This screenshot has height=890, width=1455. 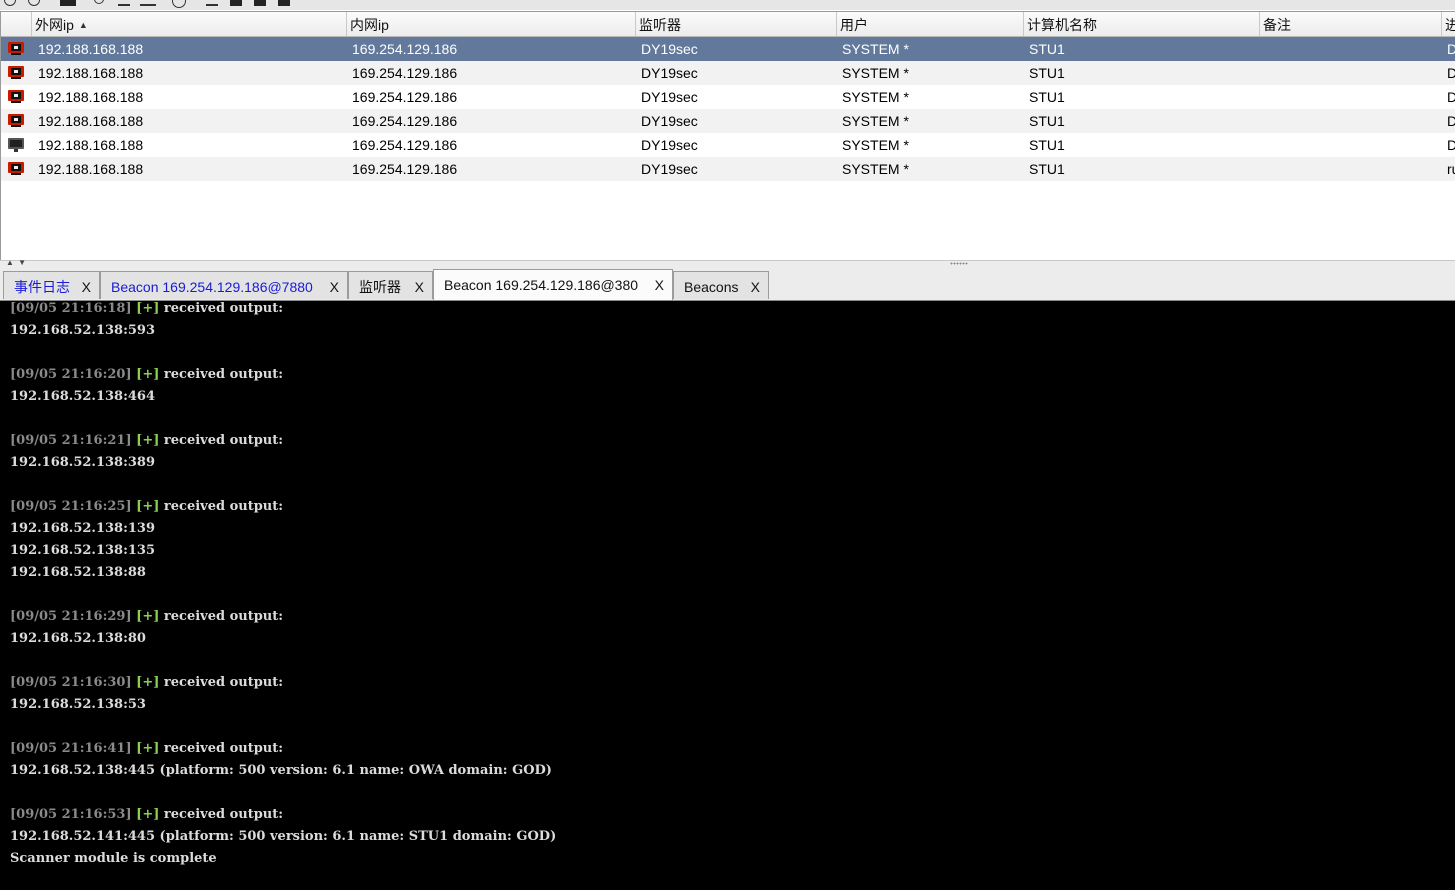 What do you see at coordinates (148, 3) in the screenshot?
I see `monitor-icon` at bounding box center [148, 3].